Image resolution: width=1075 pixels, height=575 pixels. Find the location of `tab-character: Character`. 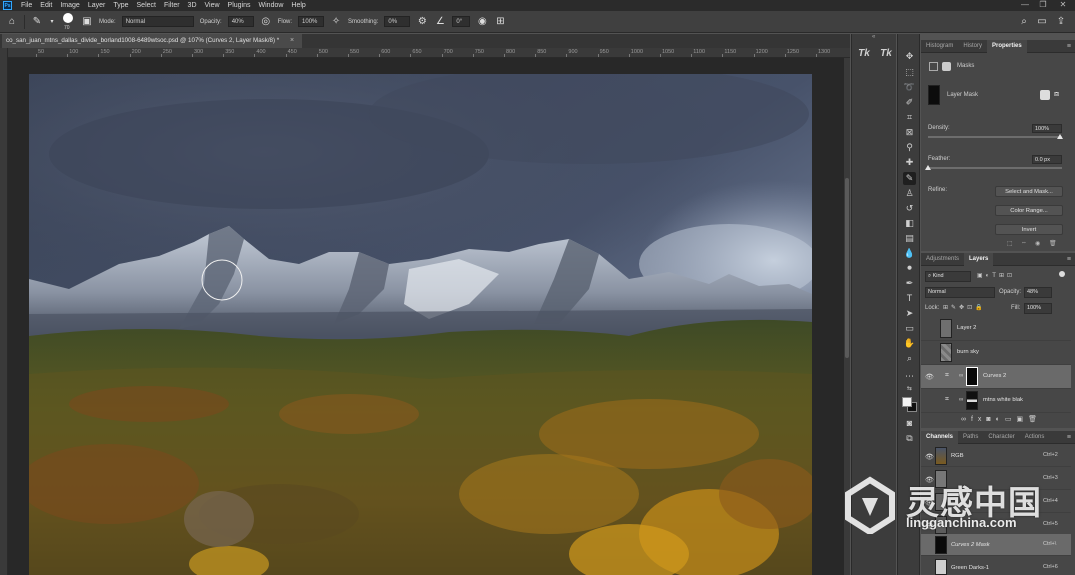

tab-character: Character is located at coordinates (1001, 437).